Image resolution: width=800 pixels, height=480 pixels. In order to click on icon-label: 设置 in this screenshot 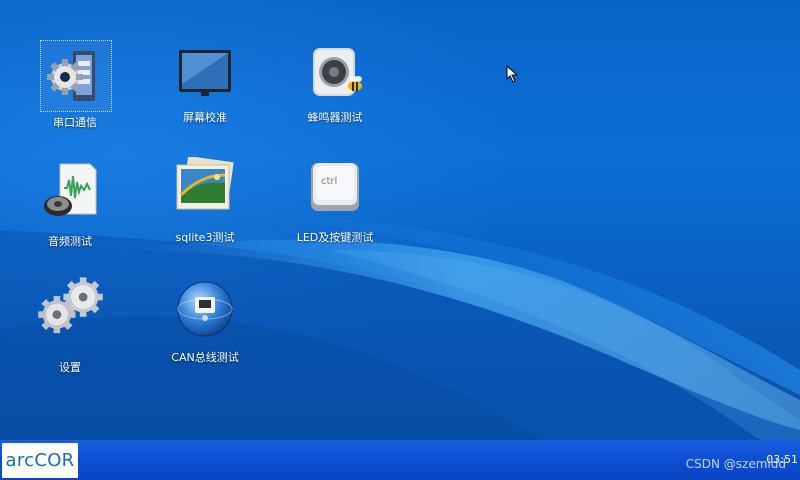, I will do `click(70, 367)`.